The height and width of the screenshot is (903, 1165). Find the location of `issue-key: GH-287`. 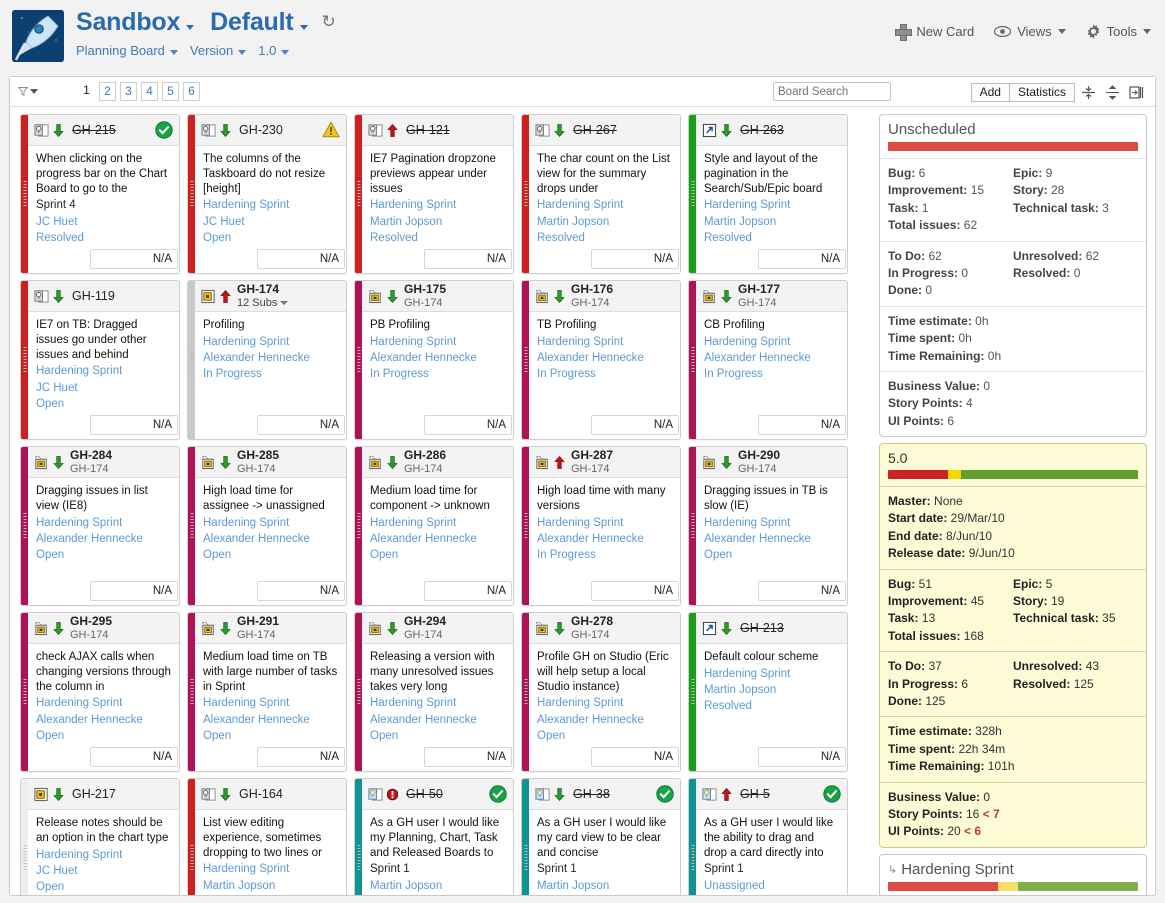

issue-key: GH-287 is located at coordinates (592, 455).